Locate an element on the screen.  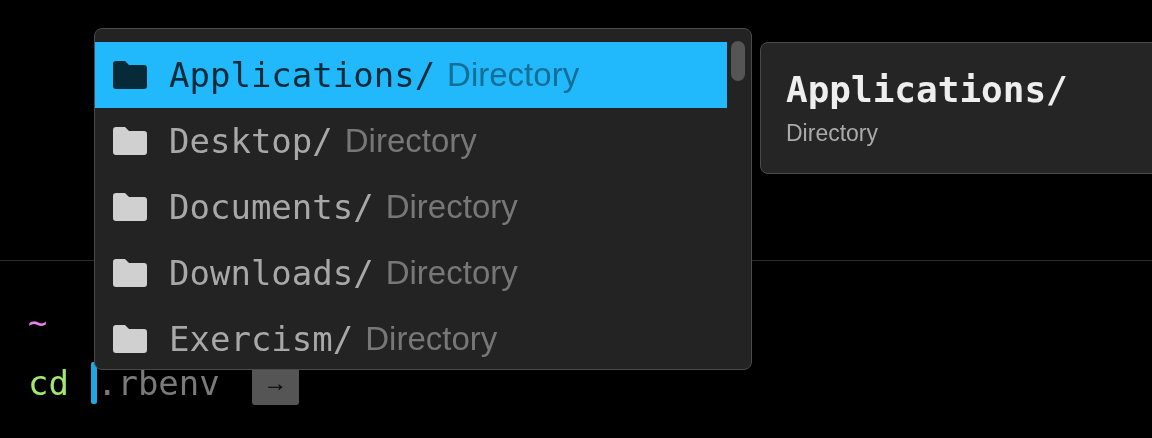
completion-item: Documents/ Directory is located at coordinates (411, 207).